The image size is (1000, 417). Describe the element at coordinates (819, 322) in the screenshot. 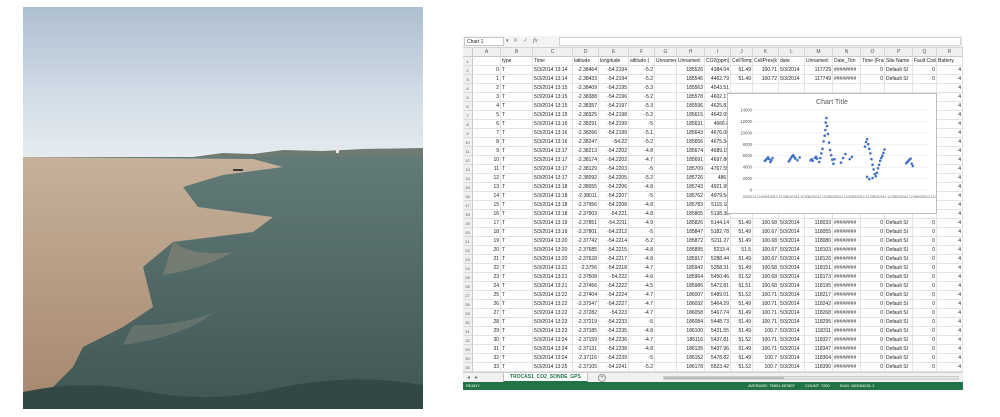

I see `table-cell: 118295` at that location.